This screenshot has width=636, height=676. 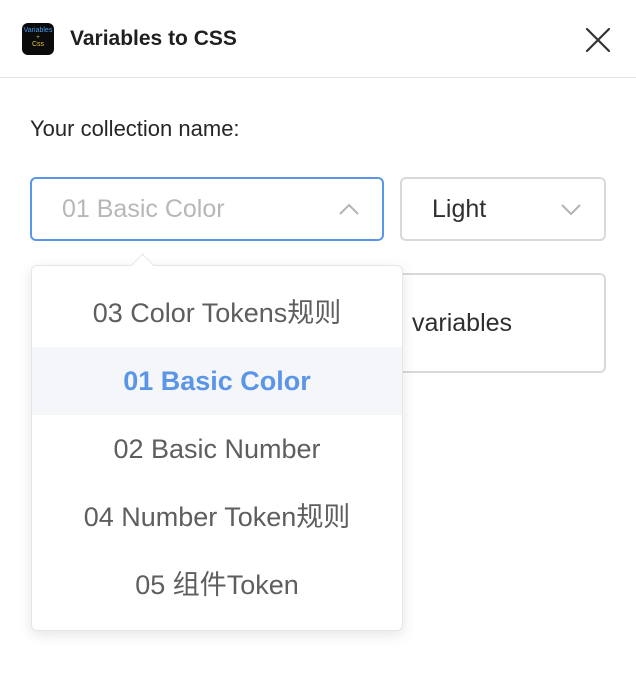 I want to click on close-icon, so click(x=598, y=40).